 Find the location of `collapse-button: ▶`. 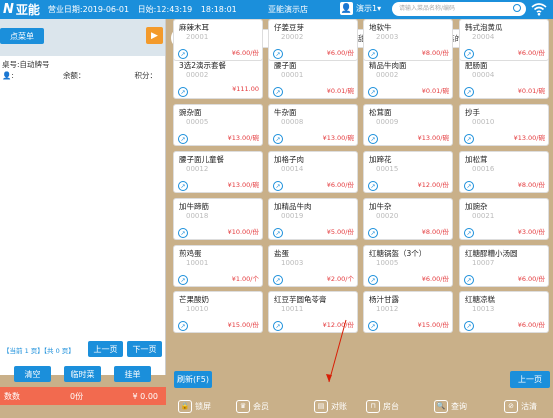

collapse-button: ▶ is located at coordinates (154, 35).